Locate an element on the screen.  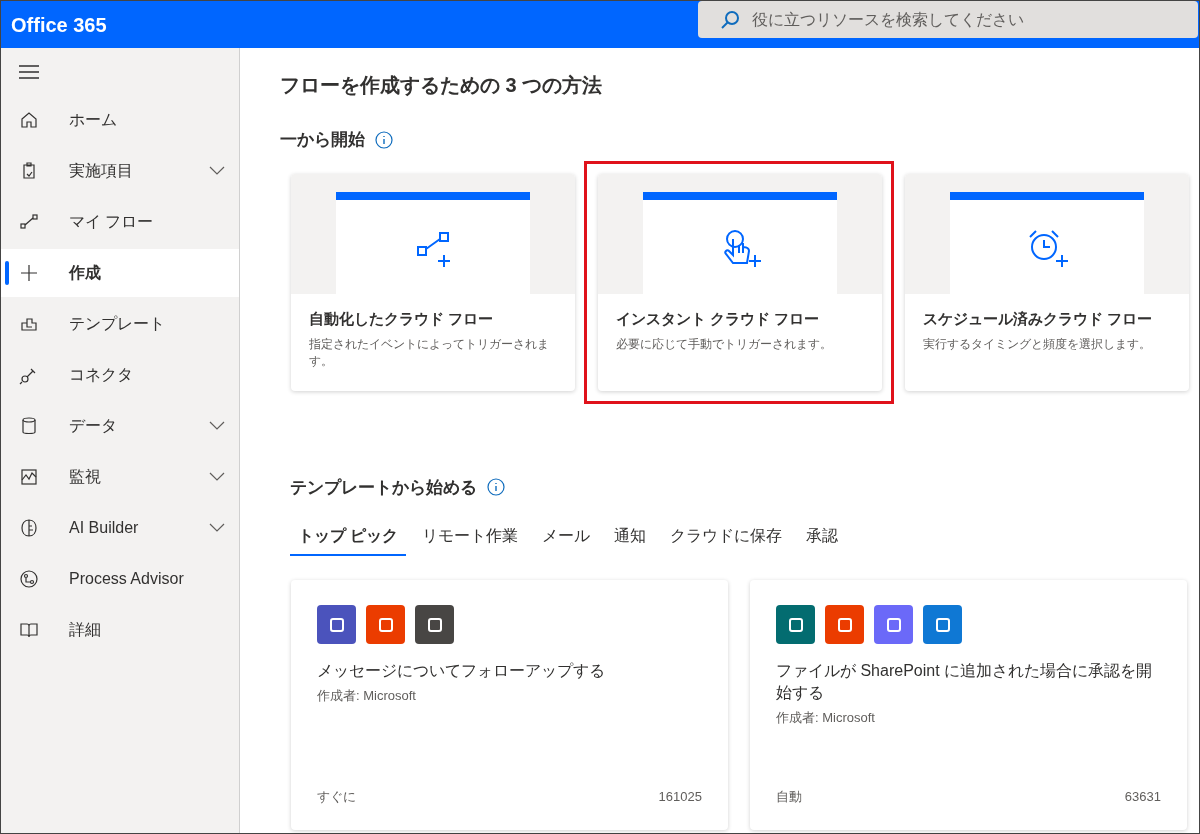
sidebar-item: 作成 is located at coordinates (120, 273).